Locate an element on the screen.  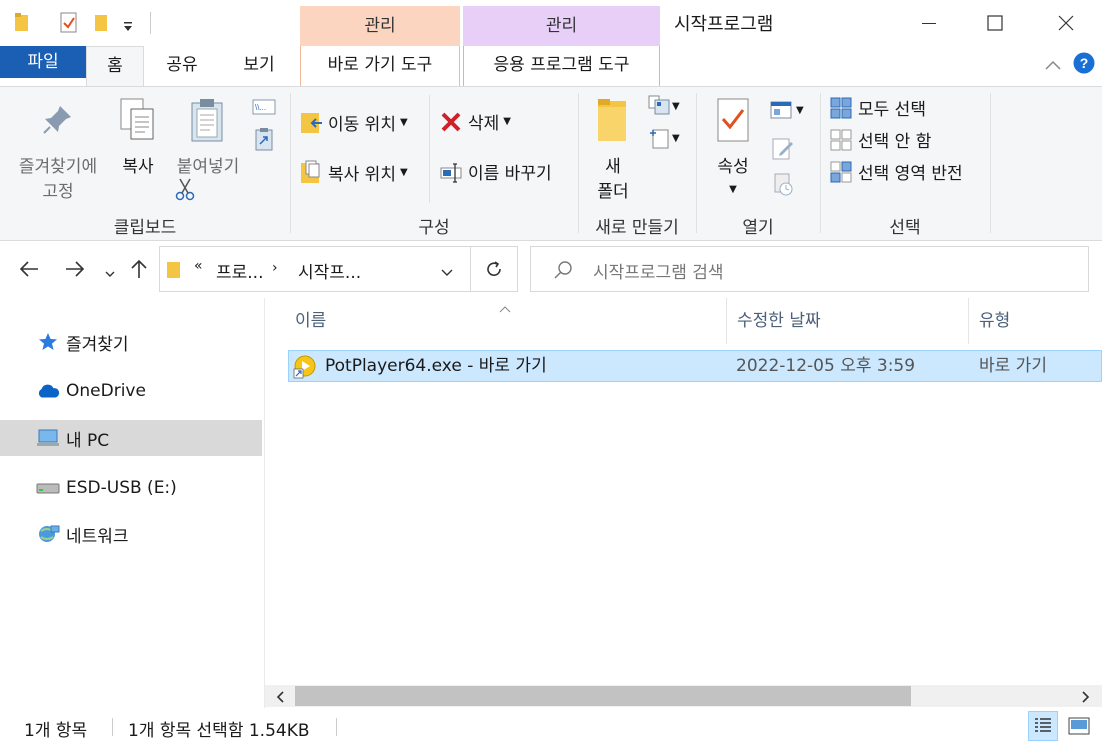
back-icon is located at coordinates (29, 271).